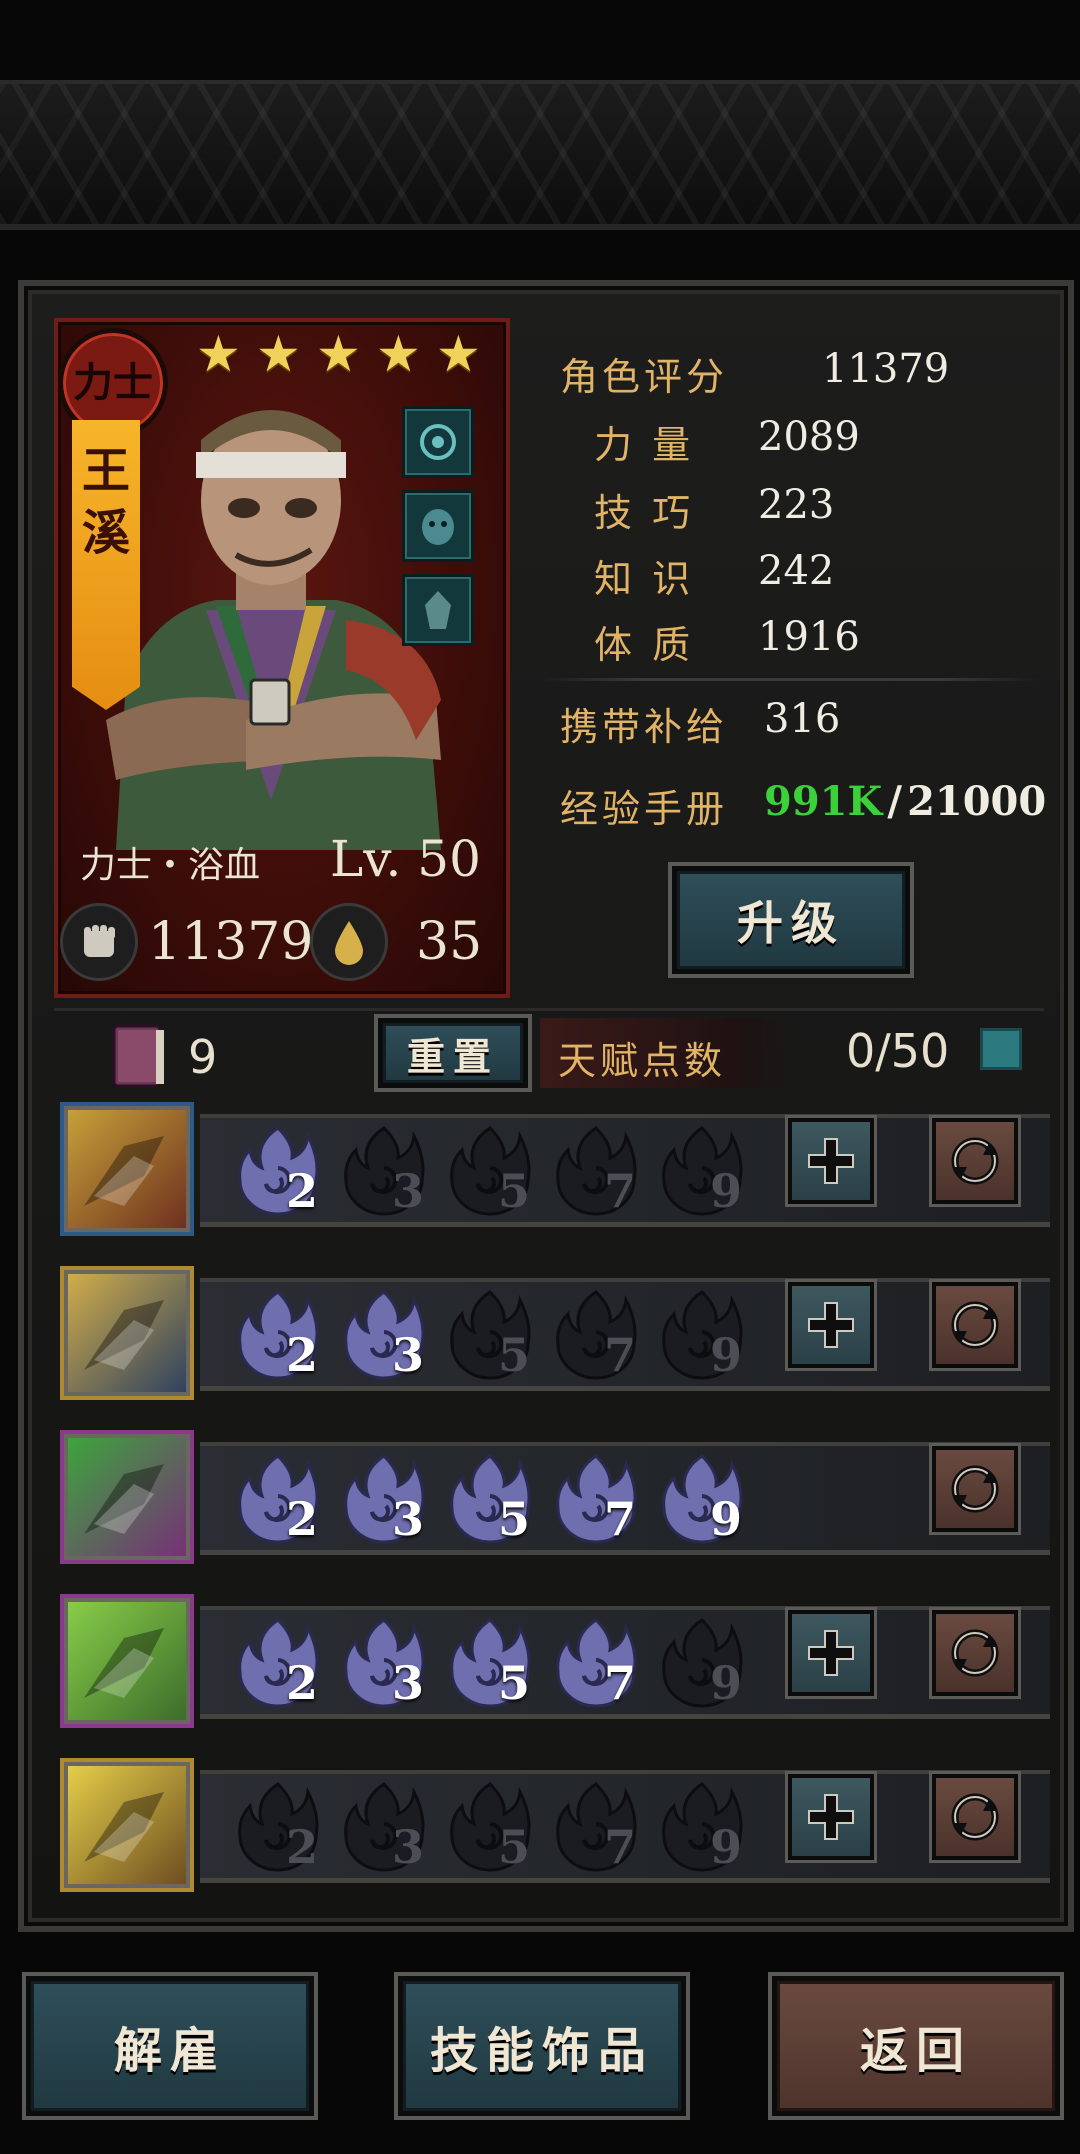 The height and width of the screenshot is (2154, 1080). What do you see at coordinates (453, 1053) in the screenshot?
I see `talent-reset-button: 重置` at bounding box center [453, 1053].